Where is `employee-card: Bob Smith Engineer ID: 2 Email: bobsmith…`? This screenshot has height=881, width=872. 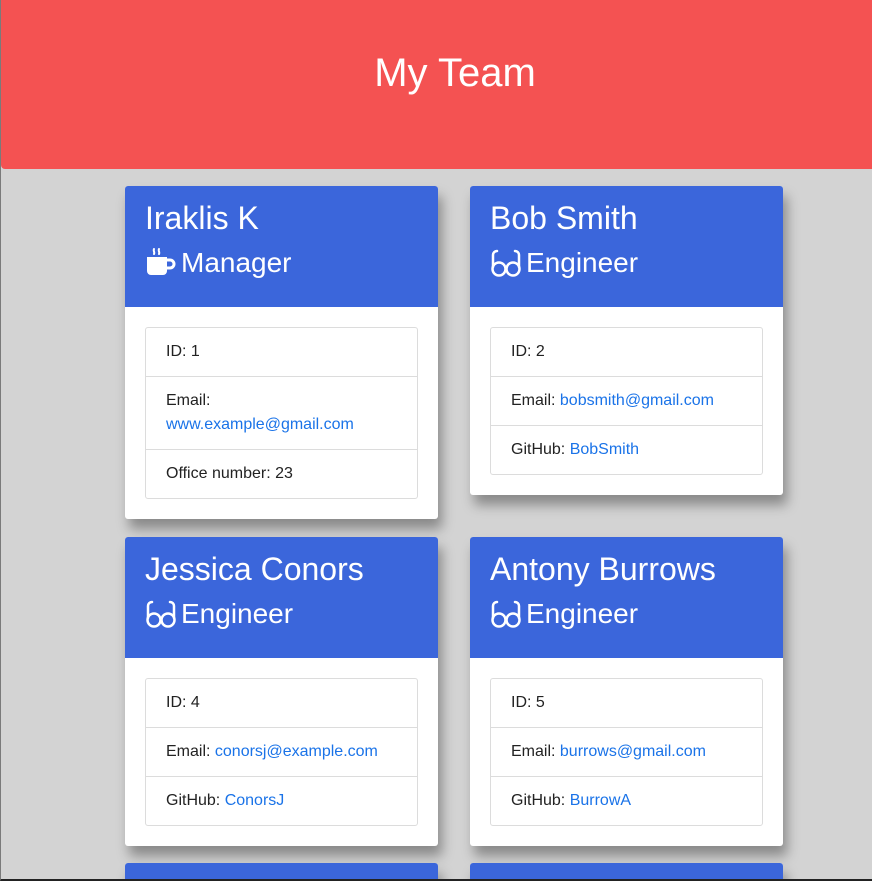
employee-card: Bob Smith Engineer ID: 2 Email: bobsmith… is located at coordinates (626, 340).